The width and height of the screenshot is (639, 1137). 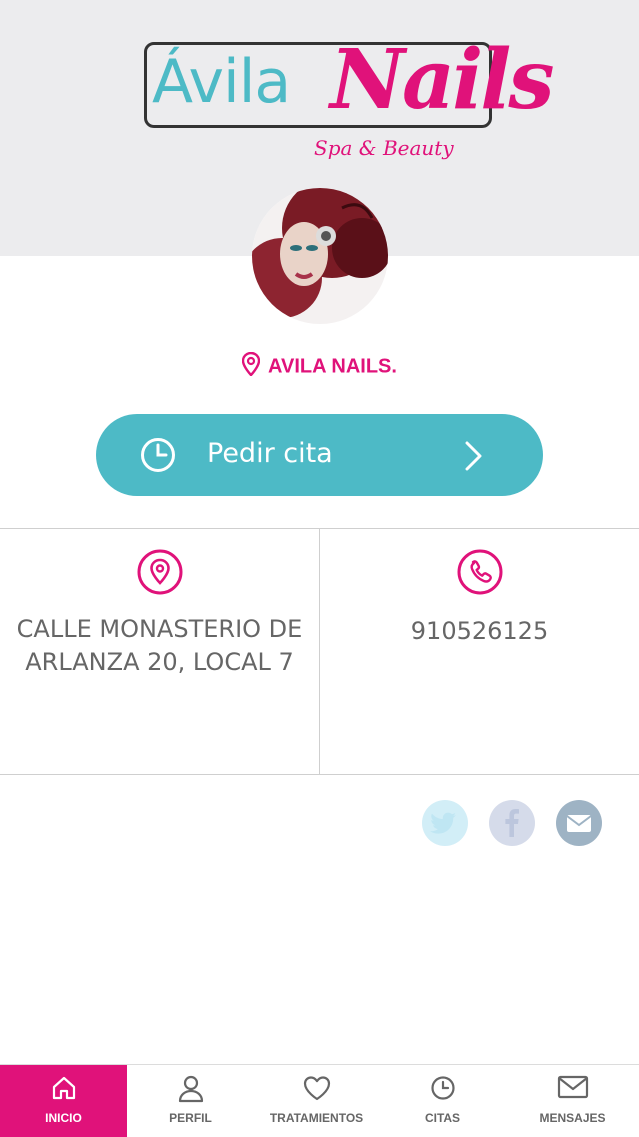 What do you see at coordinates (316, 1118) in the screenshot?
I see `tab-label: TRATAMIENTOS` at bounding box center [316, 1118].